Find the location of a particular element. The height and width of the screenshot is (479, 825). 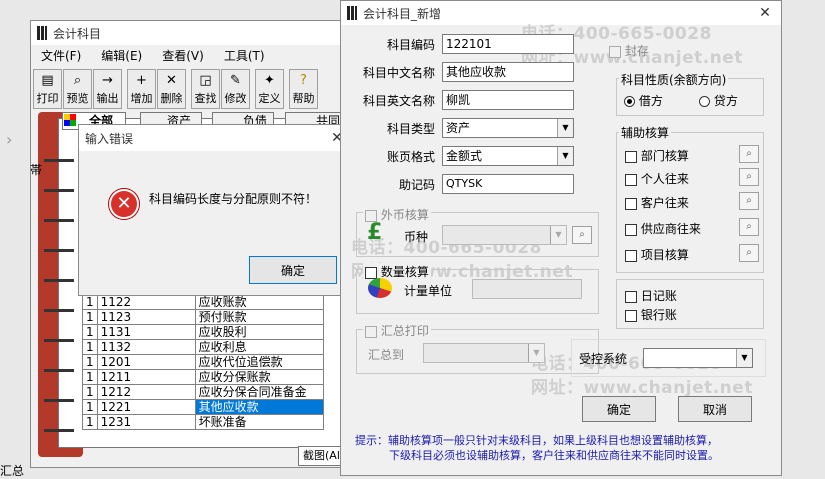

cell-name: 应收账款 is located at coordinates (259, 302).